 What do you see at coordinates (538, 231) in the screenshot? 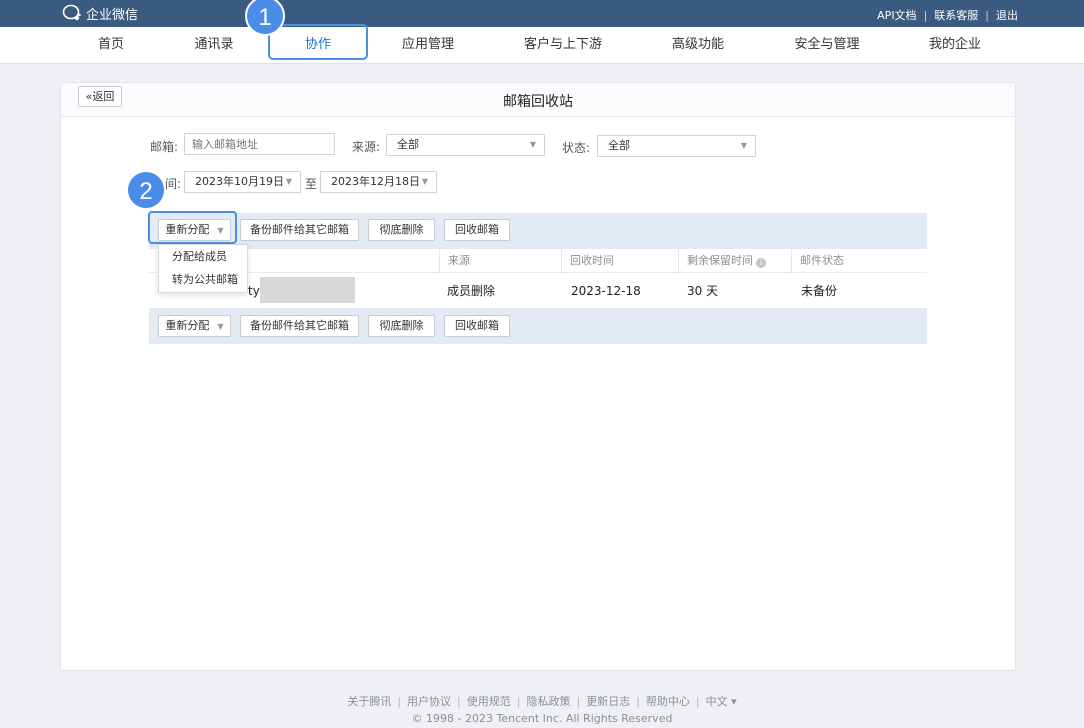
I see `action-bar-top: 重新分配 ▼ 备份邮件给其它邮箱 彻底删除 回收邮箱` at bounding box center [538, 231].